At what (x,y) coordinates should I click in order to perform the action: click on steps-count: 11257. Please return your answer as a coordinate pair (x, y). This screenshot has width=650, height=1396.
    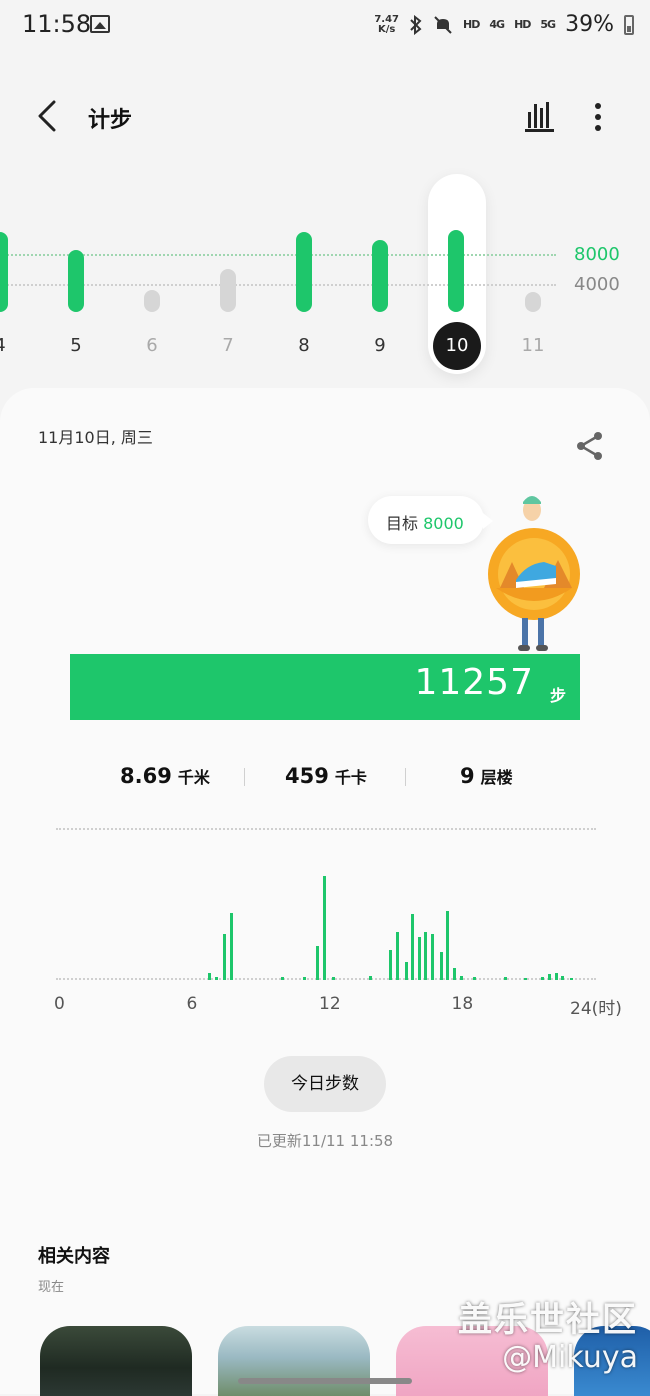
    Looking at the image, I should click on (474, 682).